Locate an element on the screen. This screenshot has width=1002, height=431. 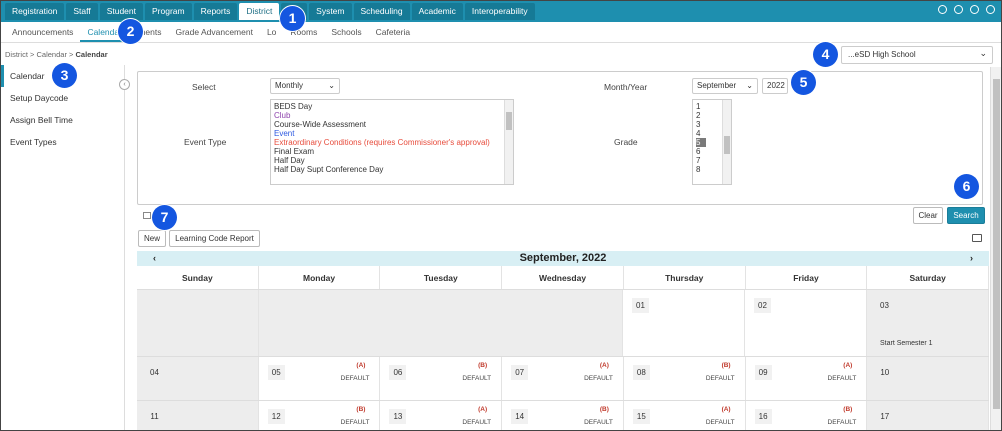
event-type-option: Event is located at coordinates (392, 133).